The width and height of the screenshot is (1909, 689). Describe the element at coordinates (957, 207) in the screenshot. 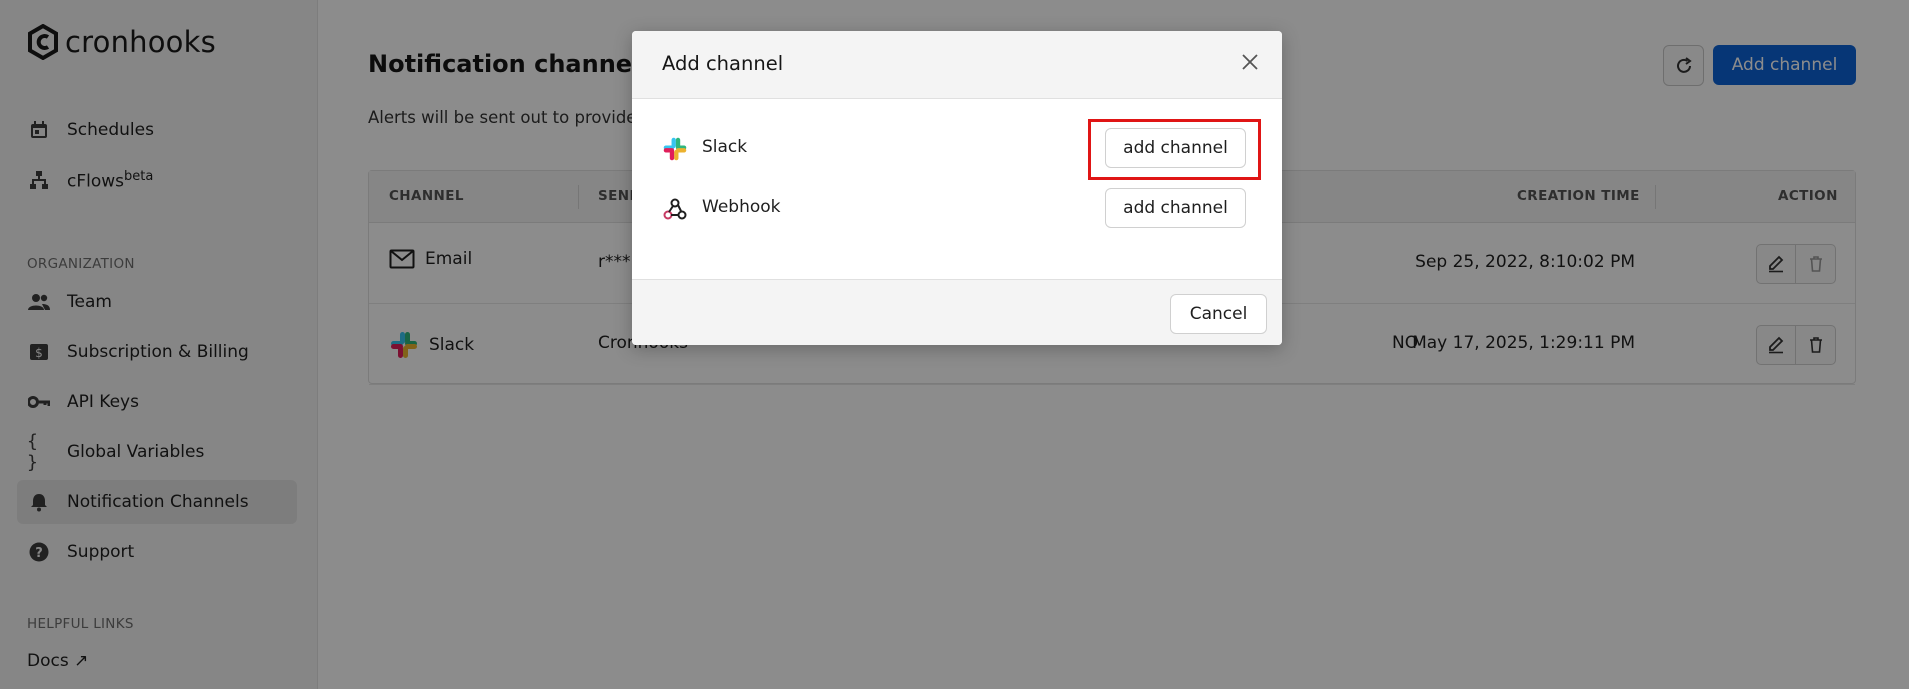

I see `modal-option-webhook: Webhook add channel` at that location.